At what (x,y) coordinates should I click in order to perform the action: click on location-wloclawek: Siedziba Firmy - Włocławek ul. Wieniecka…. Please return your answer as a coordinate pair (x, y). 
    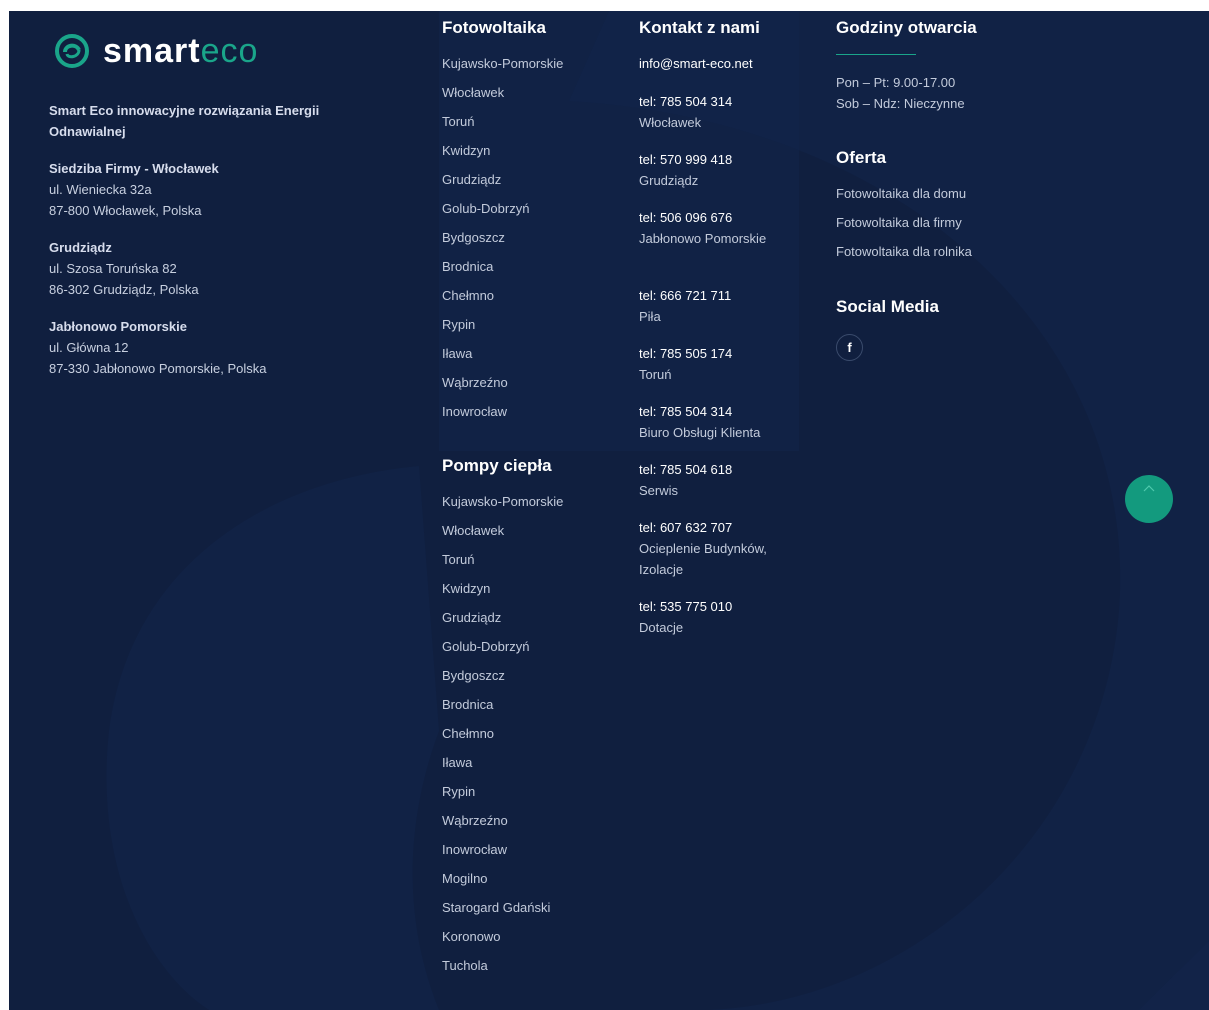
    Looking at the image, I should click on (214, 189).